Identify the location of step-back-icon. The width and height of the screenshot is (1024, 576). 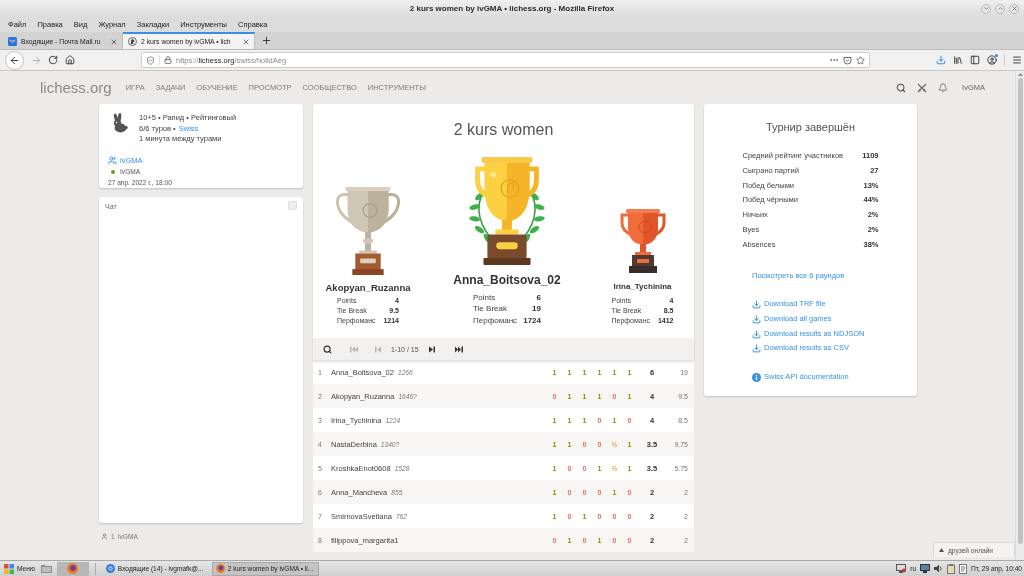
(378, 349).